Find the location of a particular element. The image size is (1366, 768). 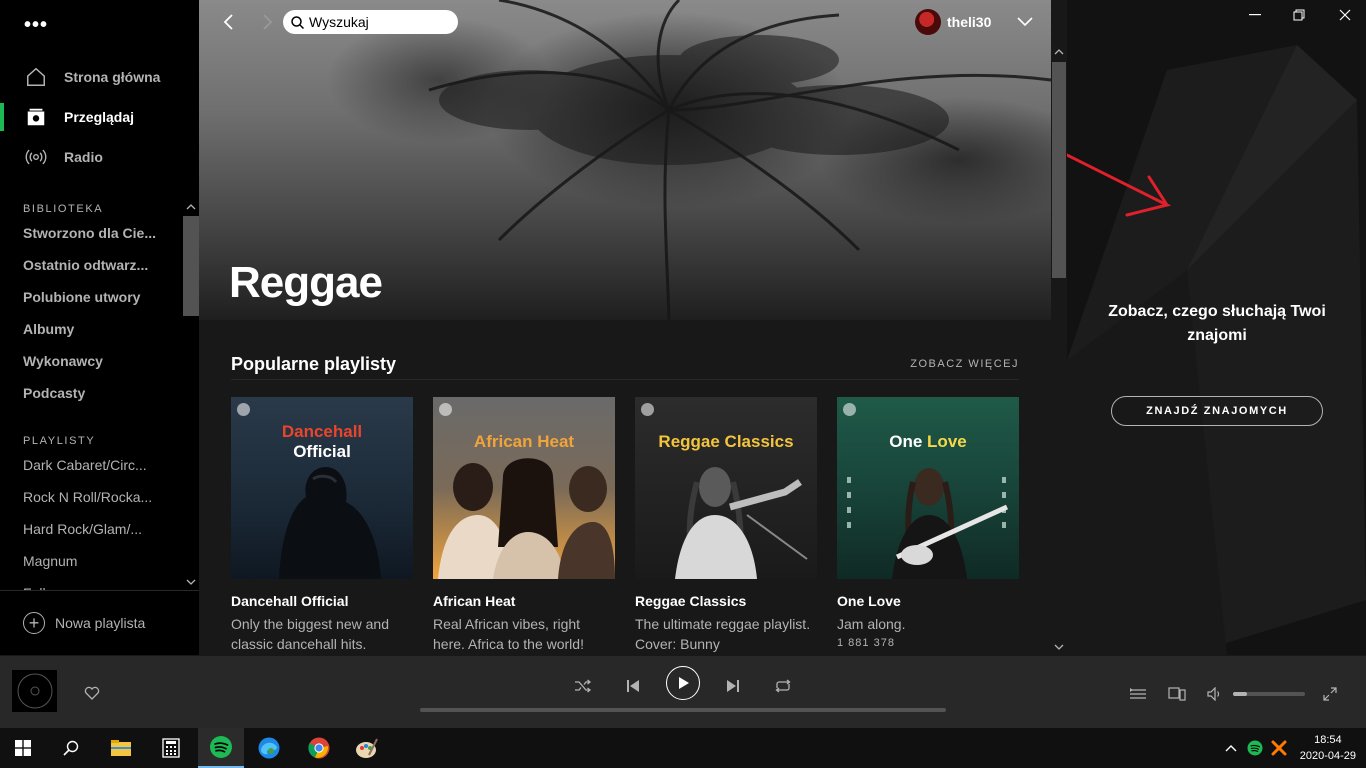

playlist-cover: Reggae Classics is located at coordinates (726, 488).